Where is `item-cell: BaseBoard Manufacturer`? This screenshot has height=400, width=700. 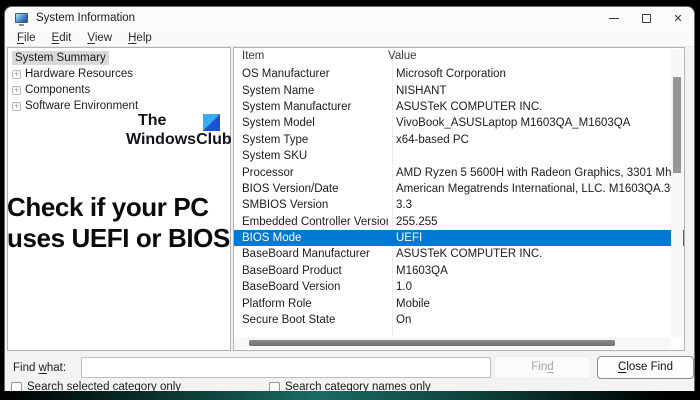 item-cell: BaseBoard Manufacturer is located at coordinates (306, 254).